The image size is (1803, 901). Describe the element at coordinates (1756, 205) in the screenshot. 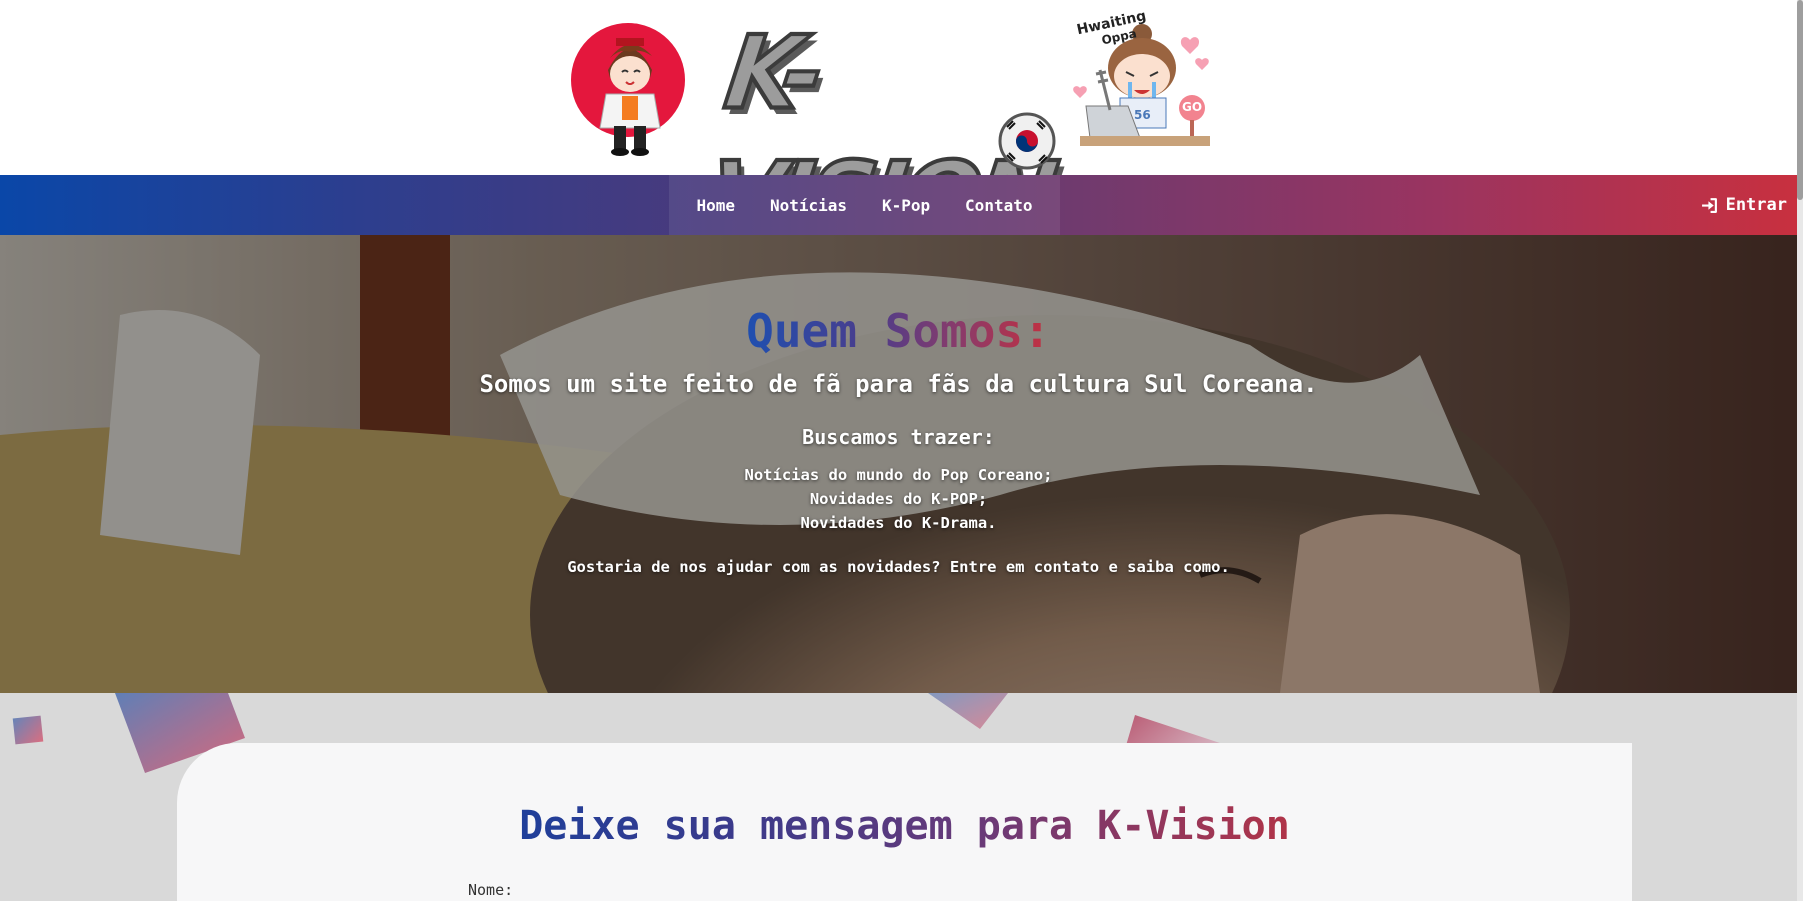

I see `login-label: Entrar` at that location.